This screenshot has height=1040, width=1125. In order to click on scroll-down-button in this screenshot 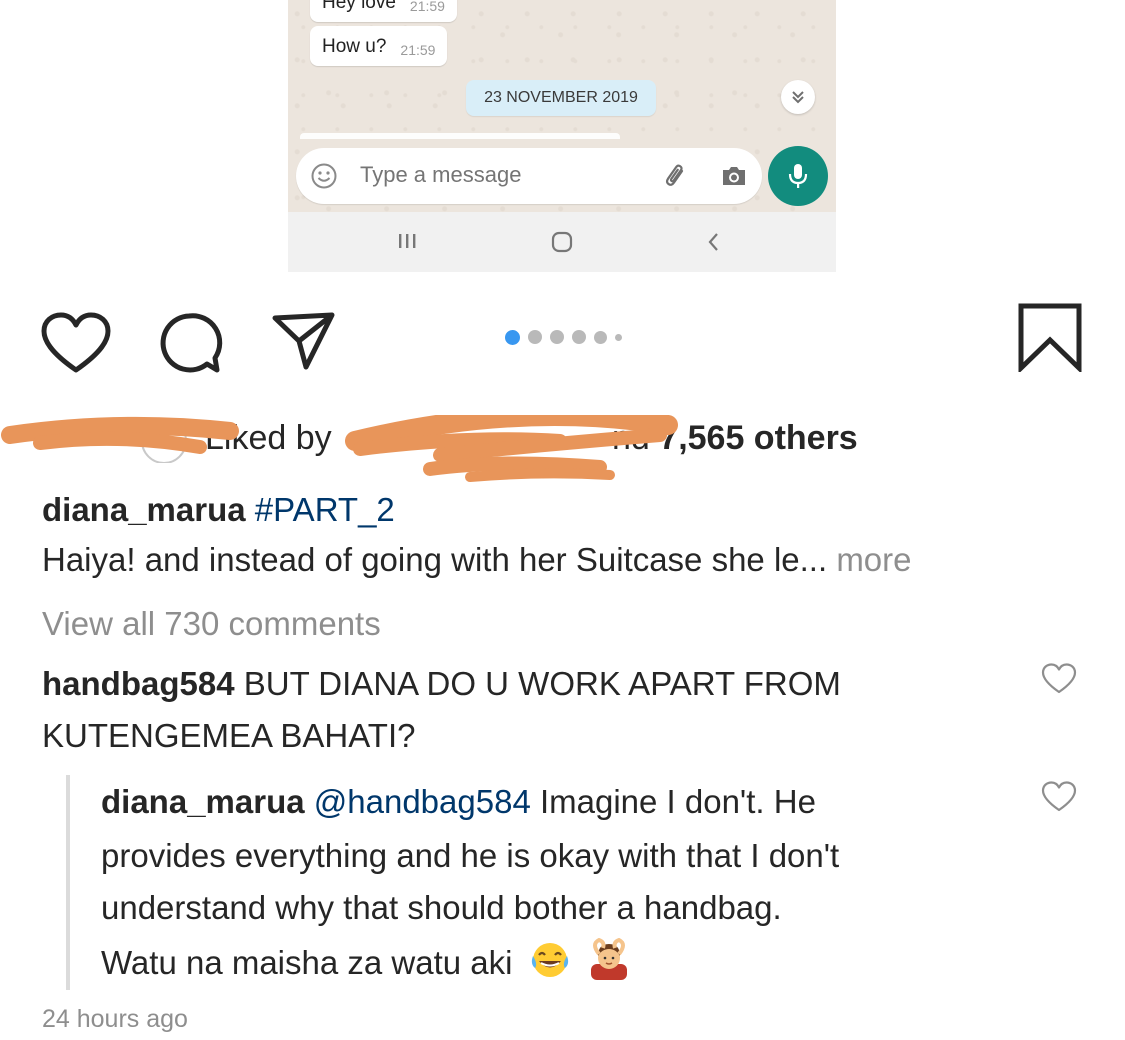, I will do `click(798, 97)`.